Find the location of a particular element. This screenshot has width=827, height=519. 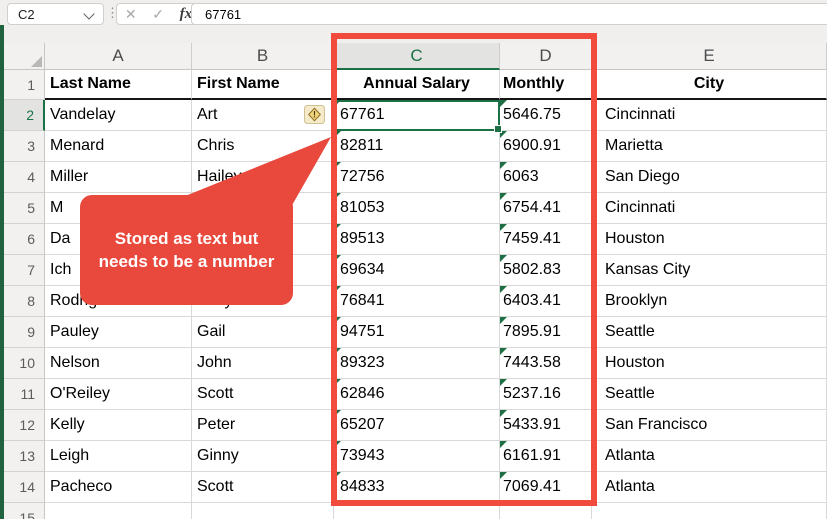

cell-E4: San Diego is located at coordinates (709, 177).